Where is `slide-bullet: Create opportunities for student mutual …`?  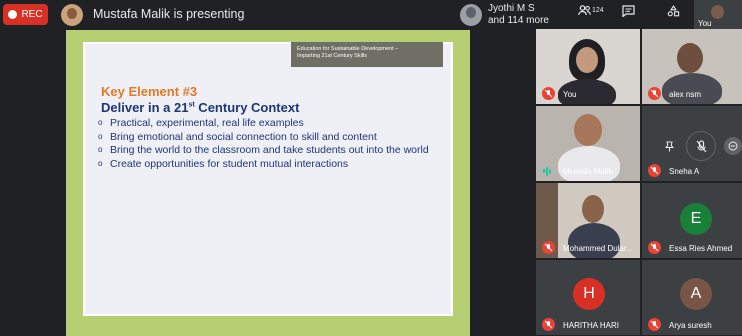
slide-bullet: Create opportunities for student mutual … is located at coordinates (272, 164).